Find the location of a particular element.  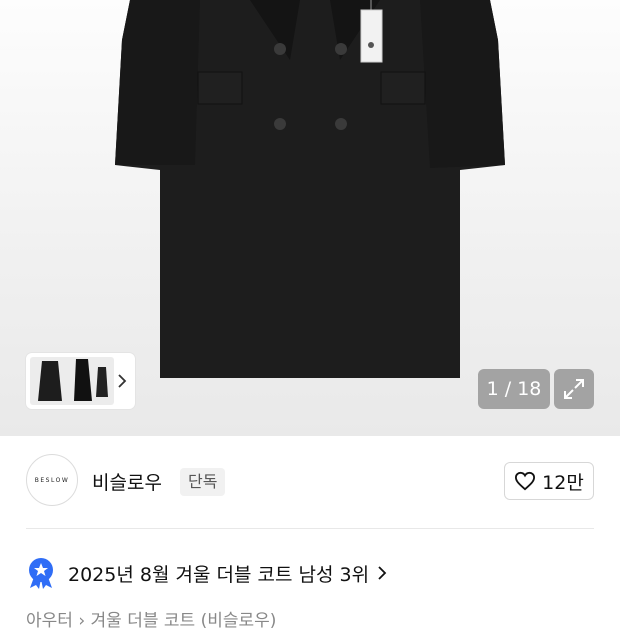

brand-logo: BESLOW is located at coordinates (52, 480).